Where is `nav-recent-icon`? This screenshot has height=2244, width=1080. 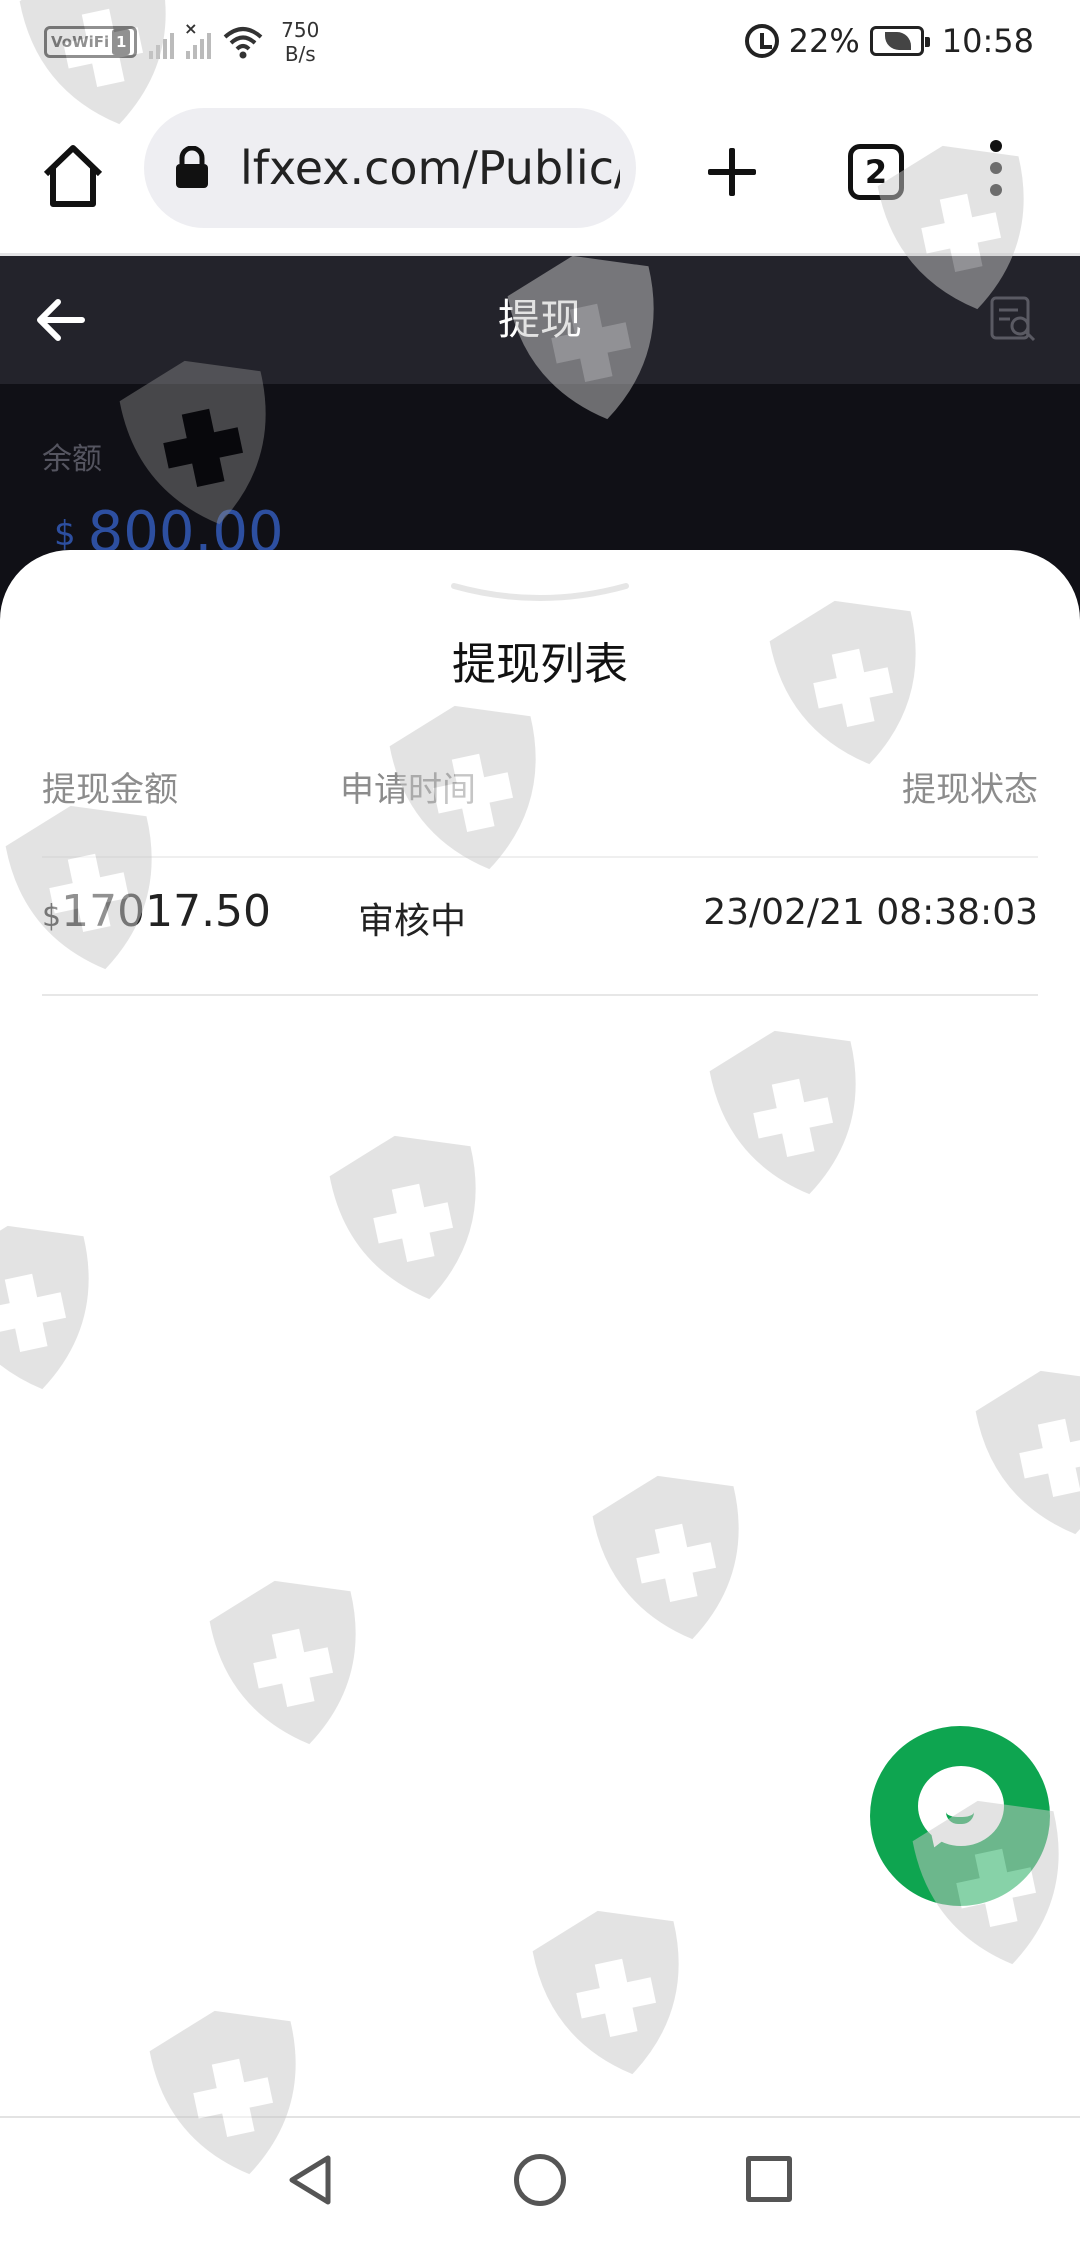 nav-recent-icon is located at coordinates (769, 2179).